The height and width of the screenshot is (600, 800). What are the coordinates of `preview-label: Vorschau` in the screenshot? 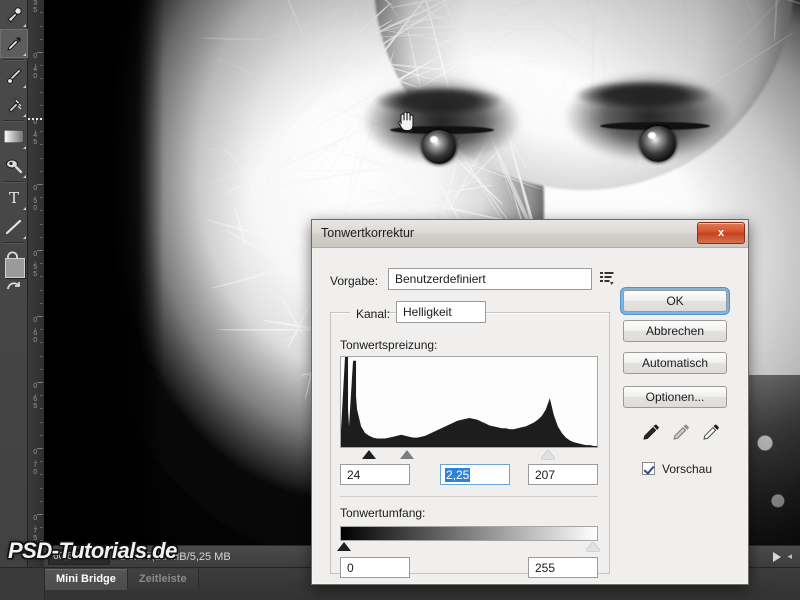 It's located at (687, 469).